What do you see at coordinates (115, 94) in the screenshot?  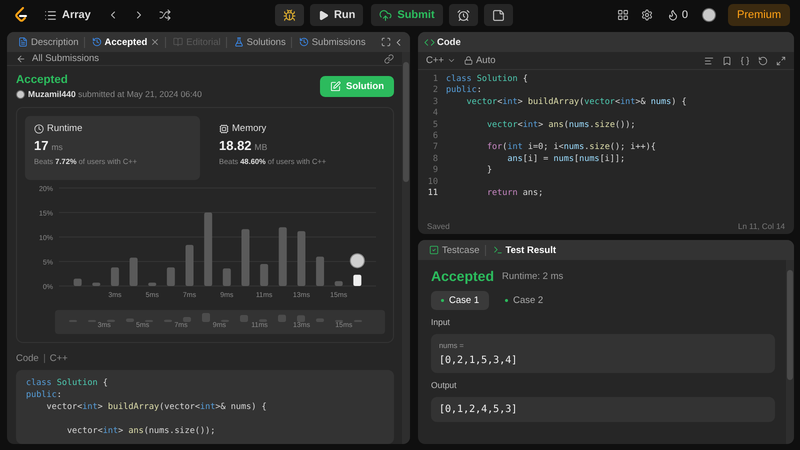 I see `submission-byline: Muzamil440 submitted at May 21, 2024 06:40` at bounding box center [115, 94].